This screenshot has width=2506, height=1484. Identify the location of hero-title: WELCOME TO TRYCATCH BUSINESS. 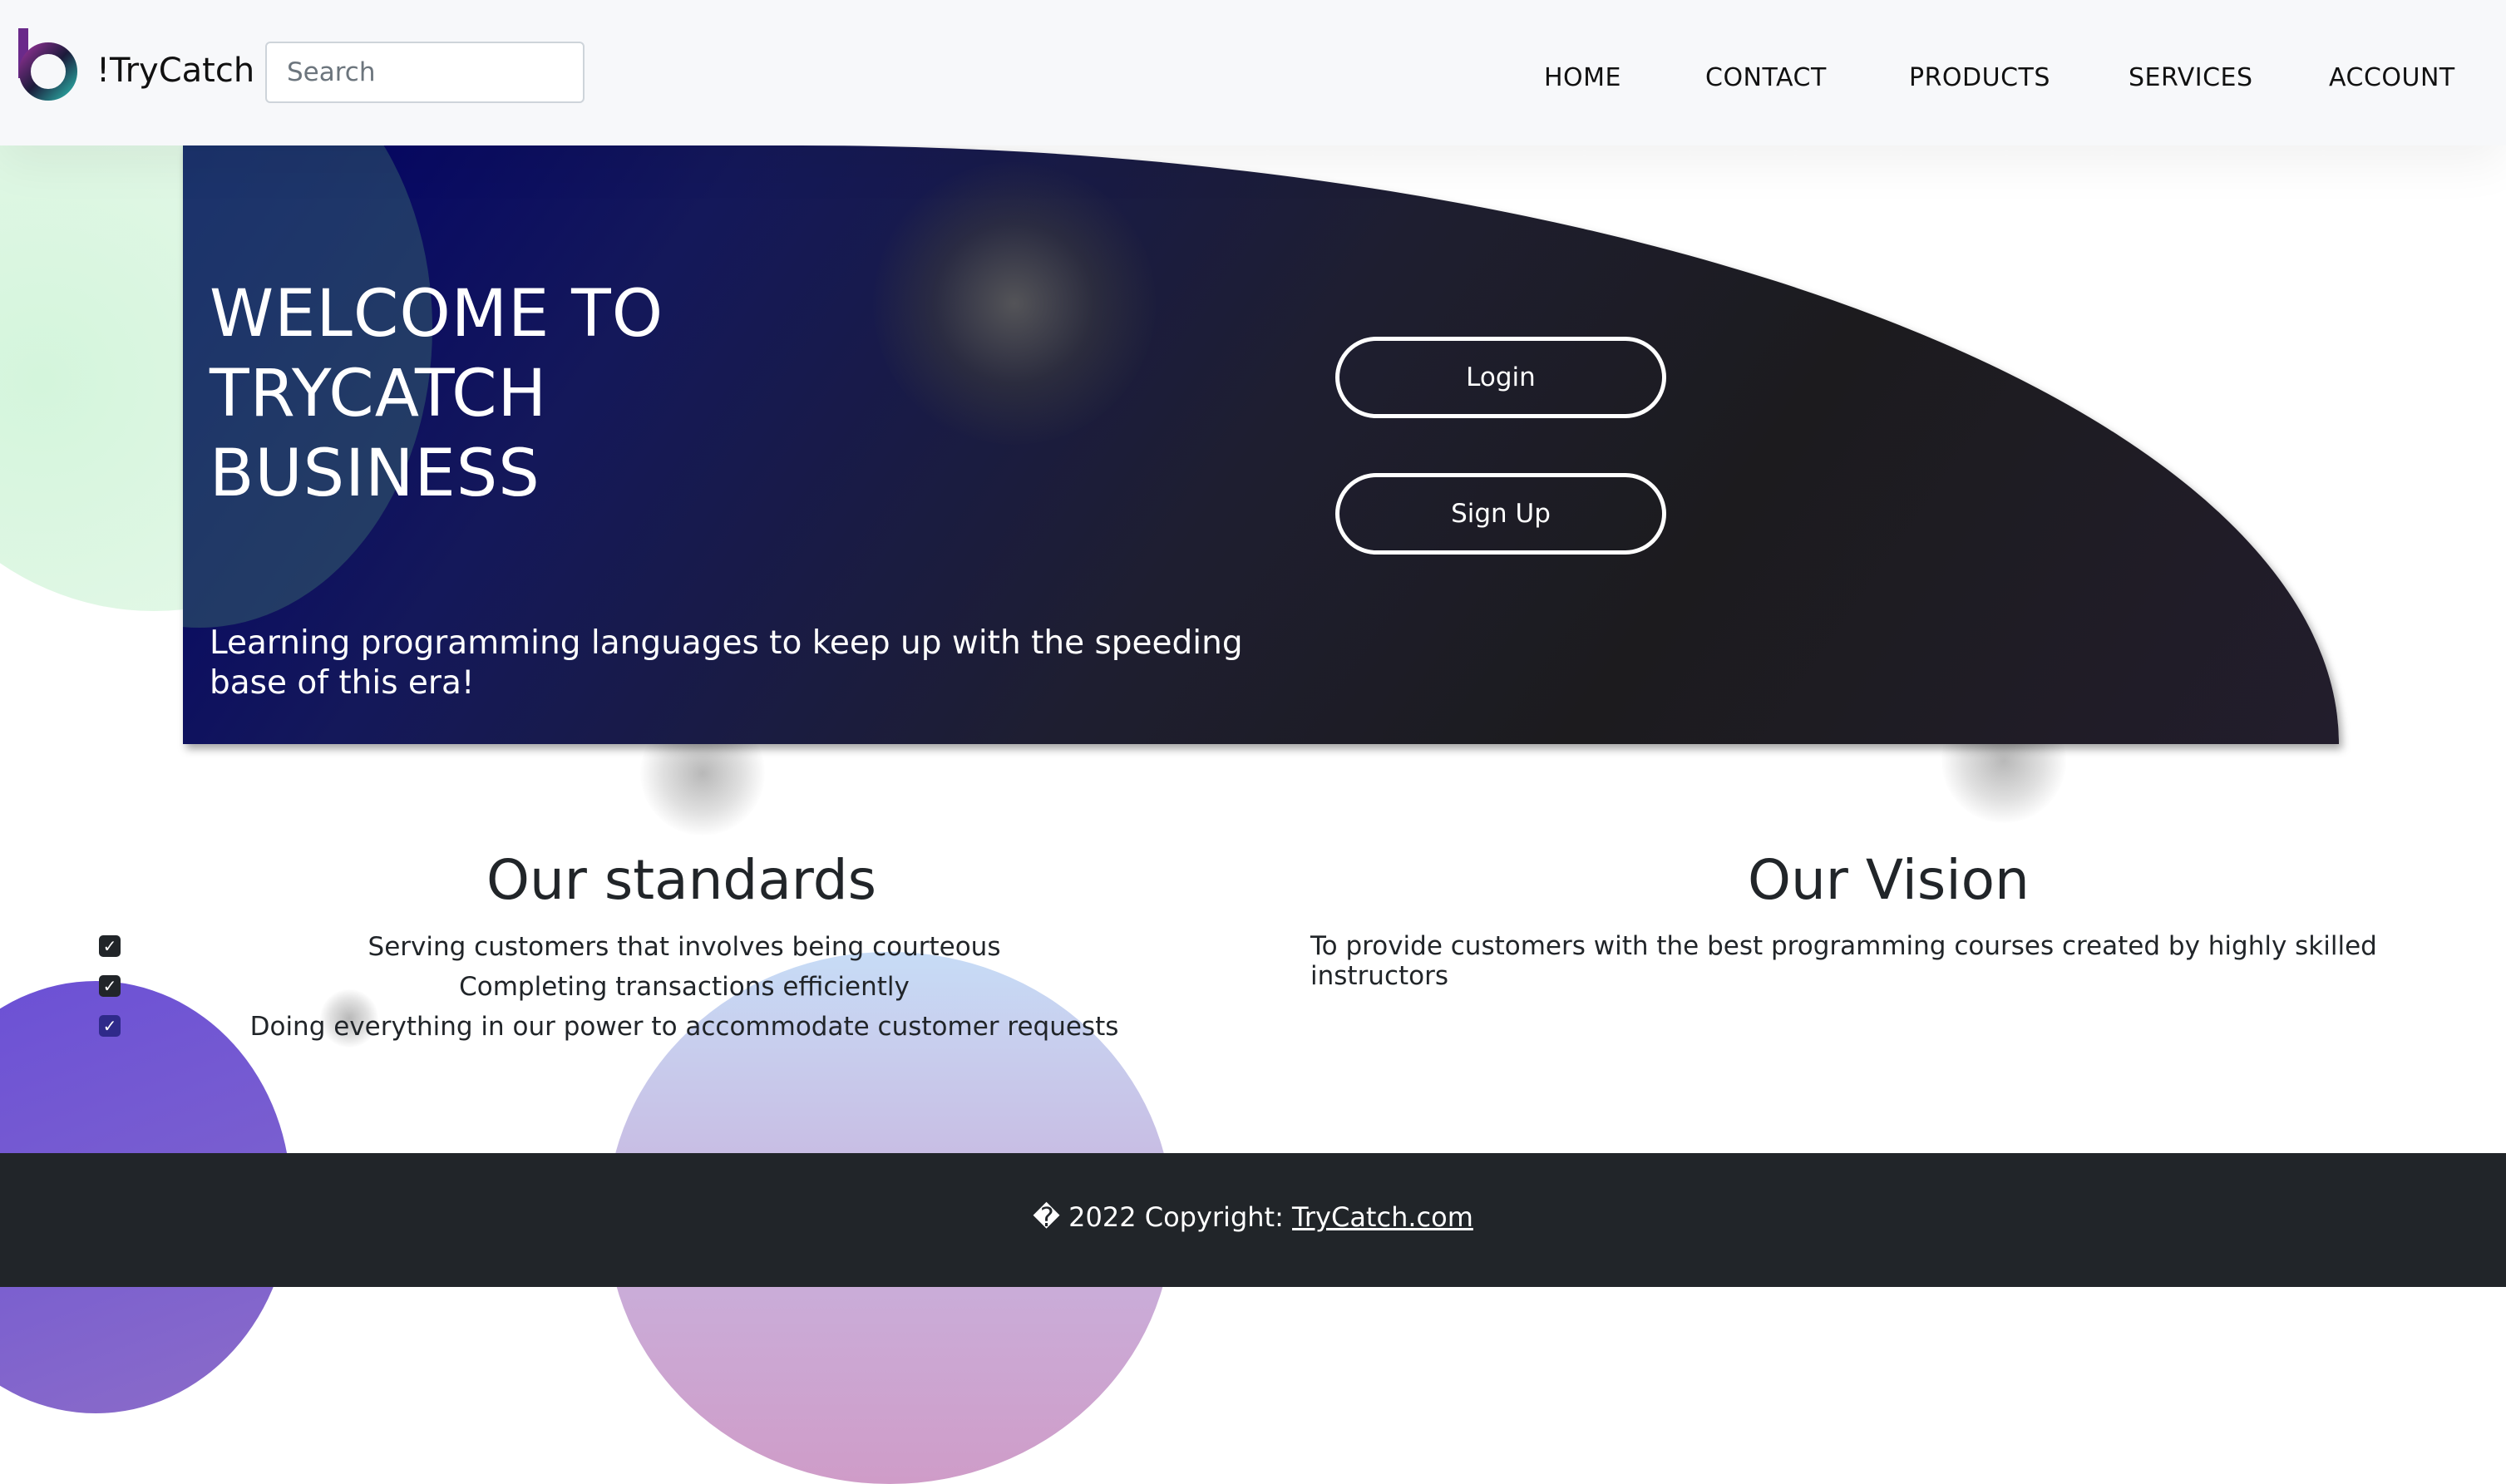
(437, 394).